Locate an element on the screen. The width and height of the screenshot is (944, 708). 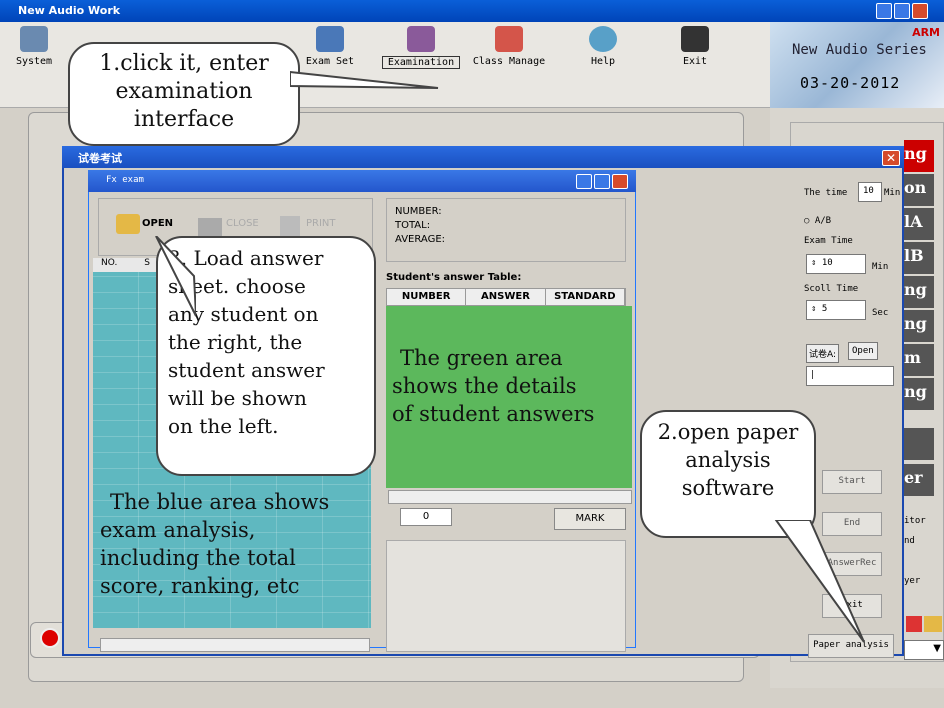
toolbar-exit: Exit is located at coordinates (695, 46).